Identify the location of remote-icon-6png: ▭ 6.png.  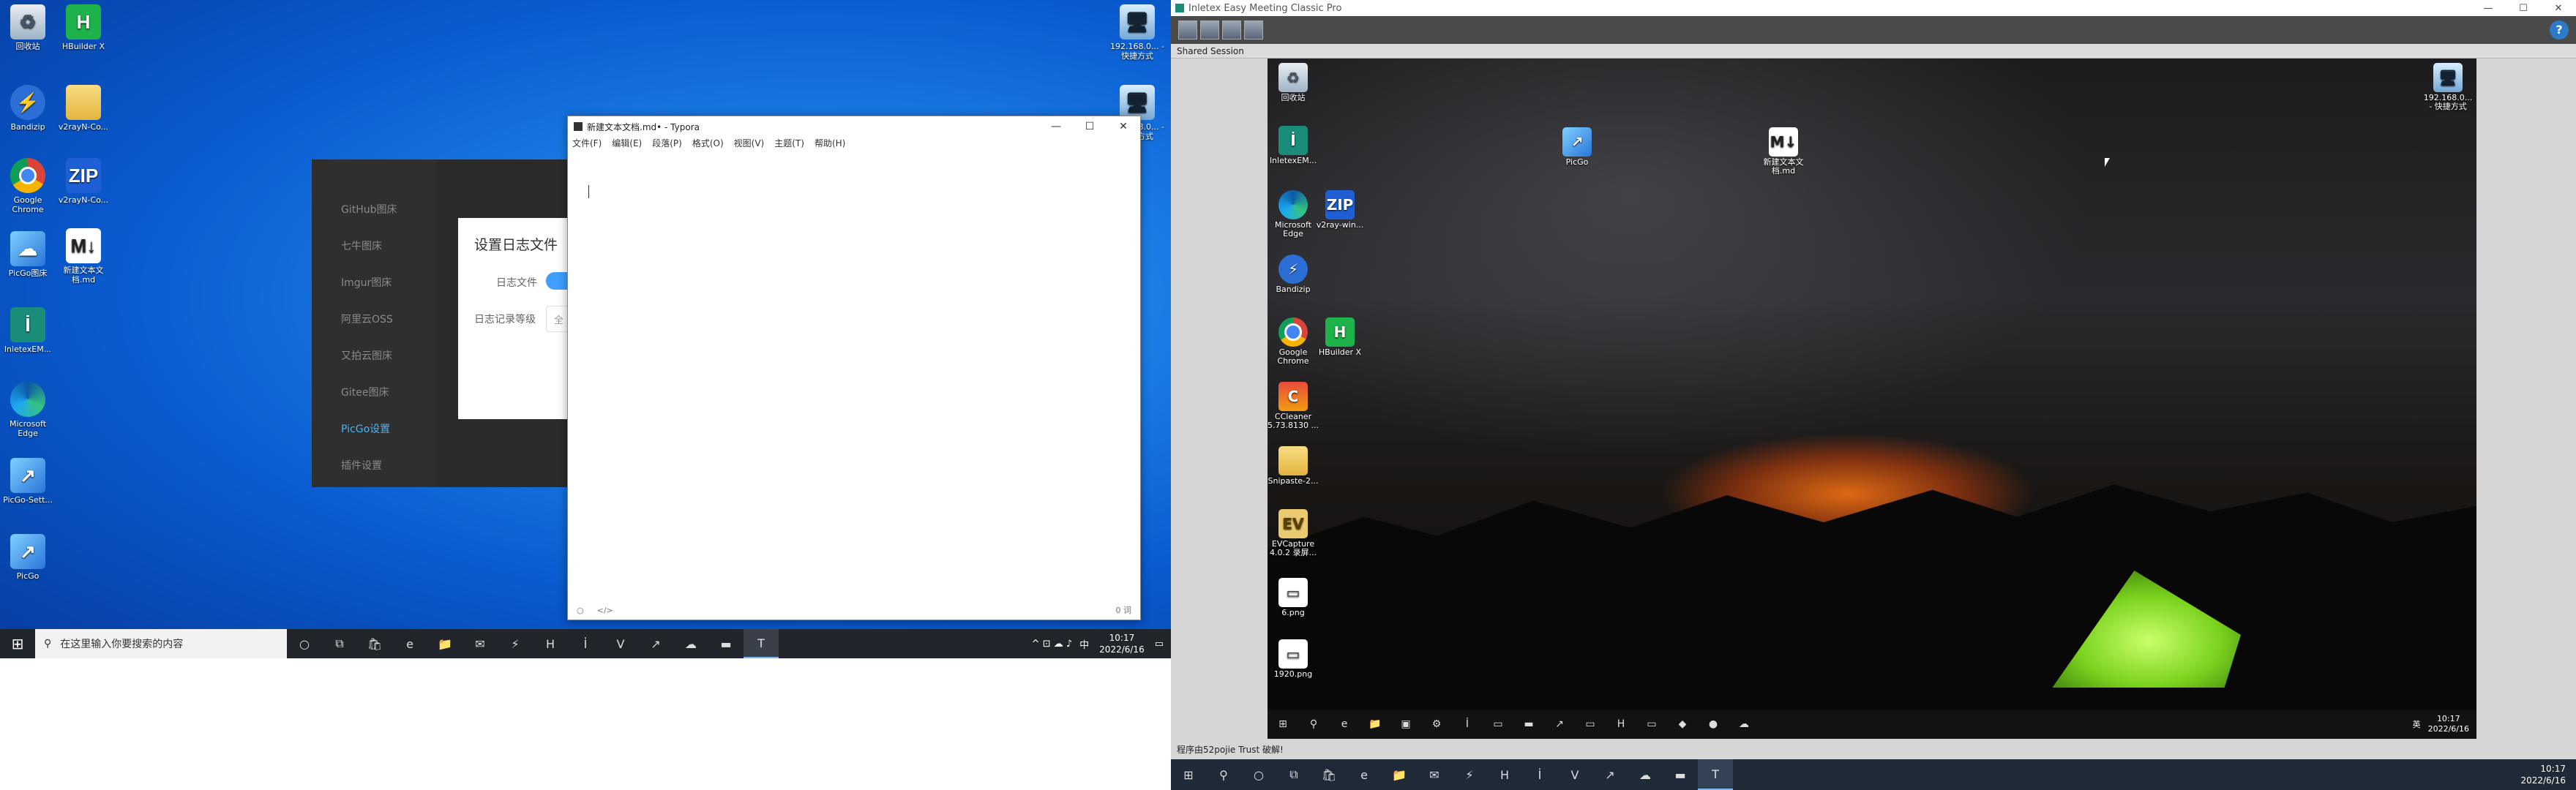
(1293, 597).